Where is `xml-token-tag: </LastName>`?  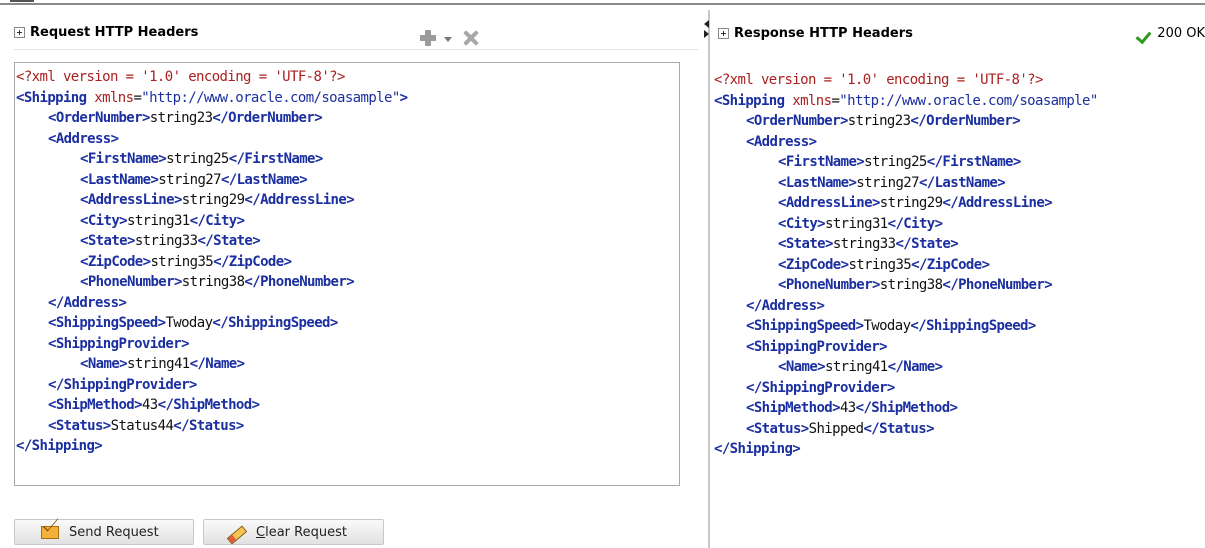
xml-token-tag: </LastName> is located at coordinates (962, 182).